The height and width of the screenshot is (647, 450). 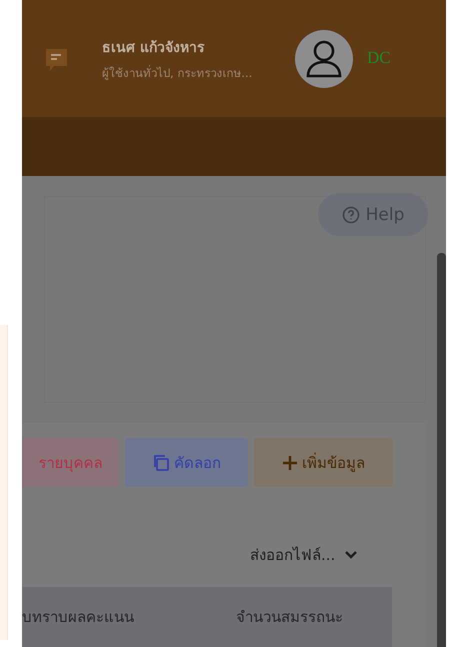 I want to click on scrollbar, so click(x=441, y=450).